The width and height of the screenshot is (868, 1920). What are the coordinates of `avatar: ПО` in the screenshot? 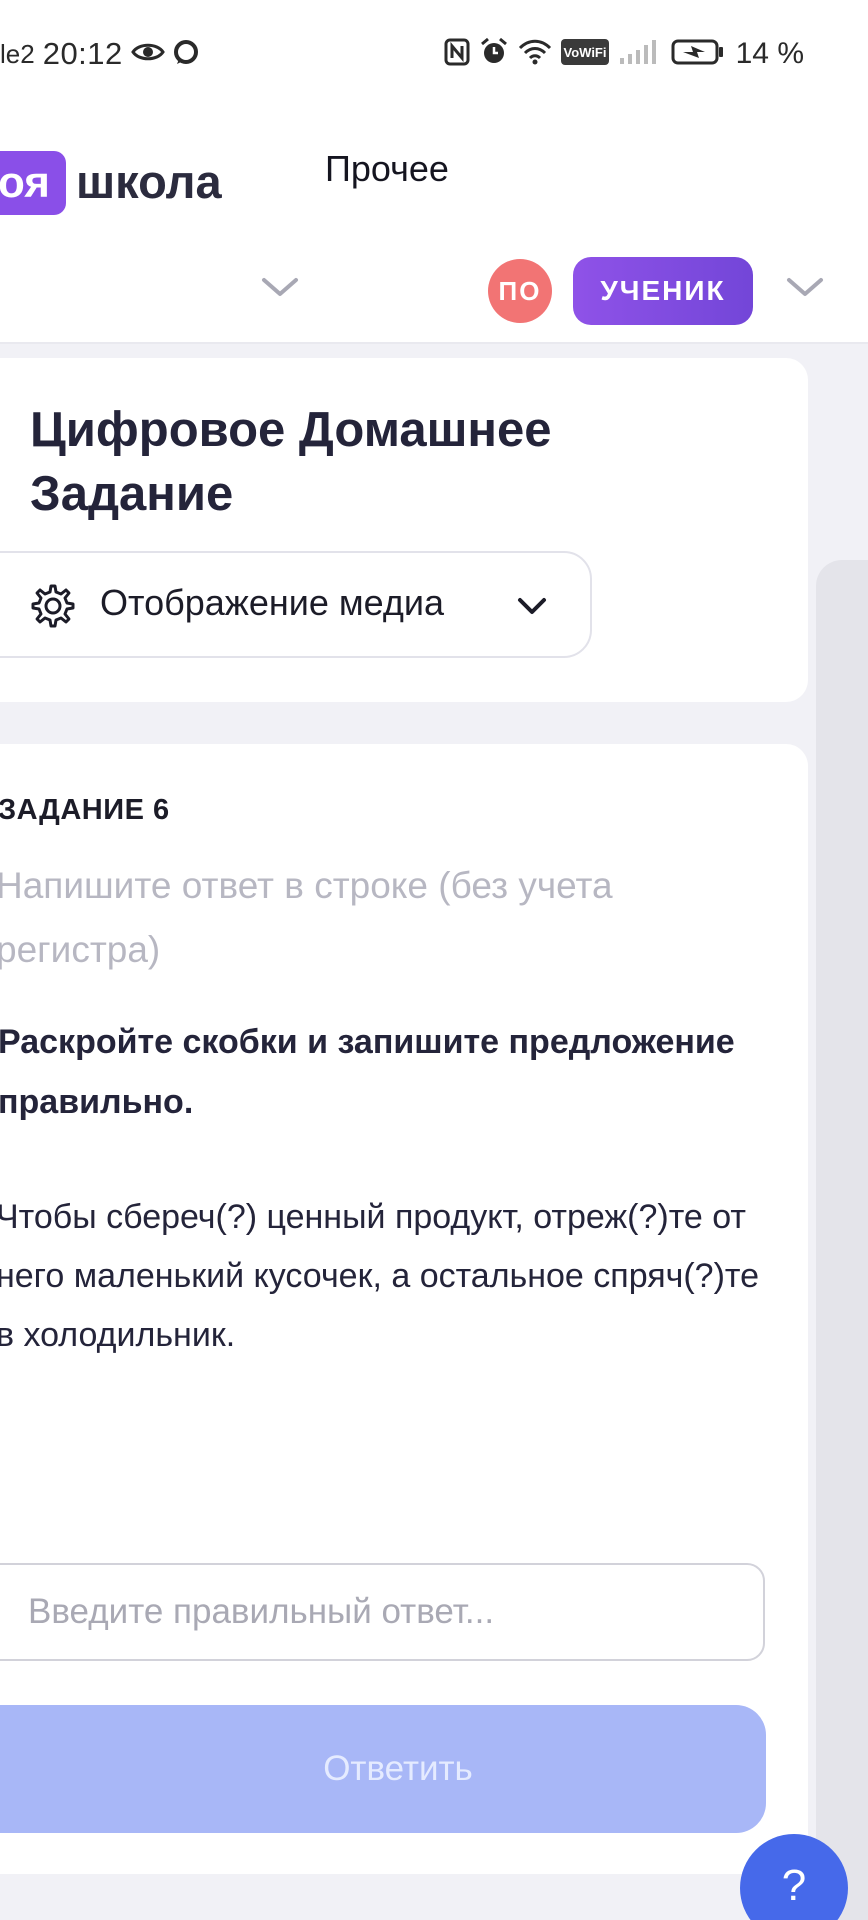 It's located at (520, 291).